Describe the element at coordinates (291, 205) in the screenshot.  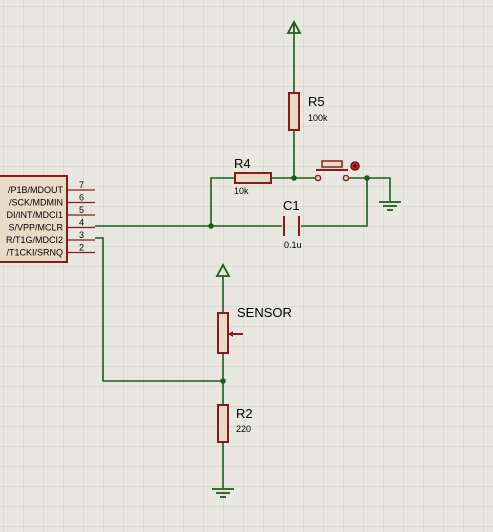
I see `c1-ref-label: C1` at that location.